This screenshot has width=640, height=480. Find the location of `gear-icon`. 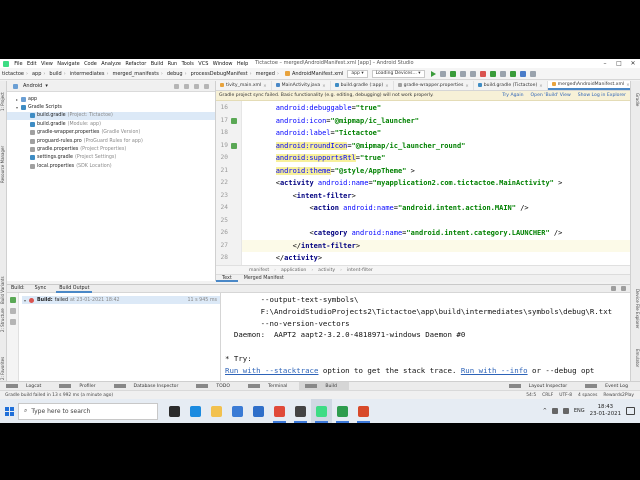

gear-icon is located at coordinates (613, 288).